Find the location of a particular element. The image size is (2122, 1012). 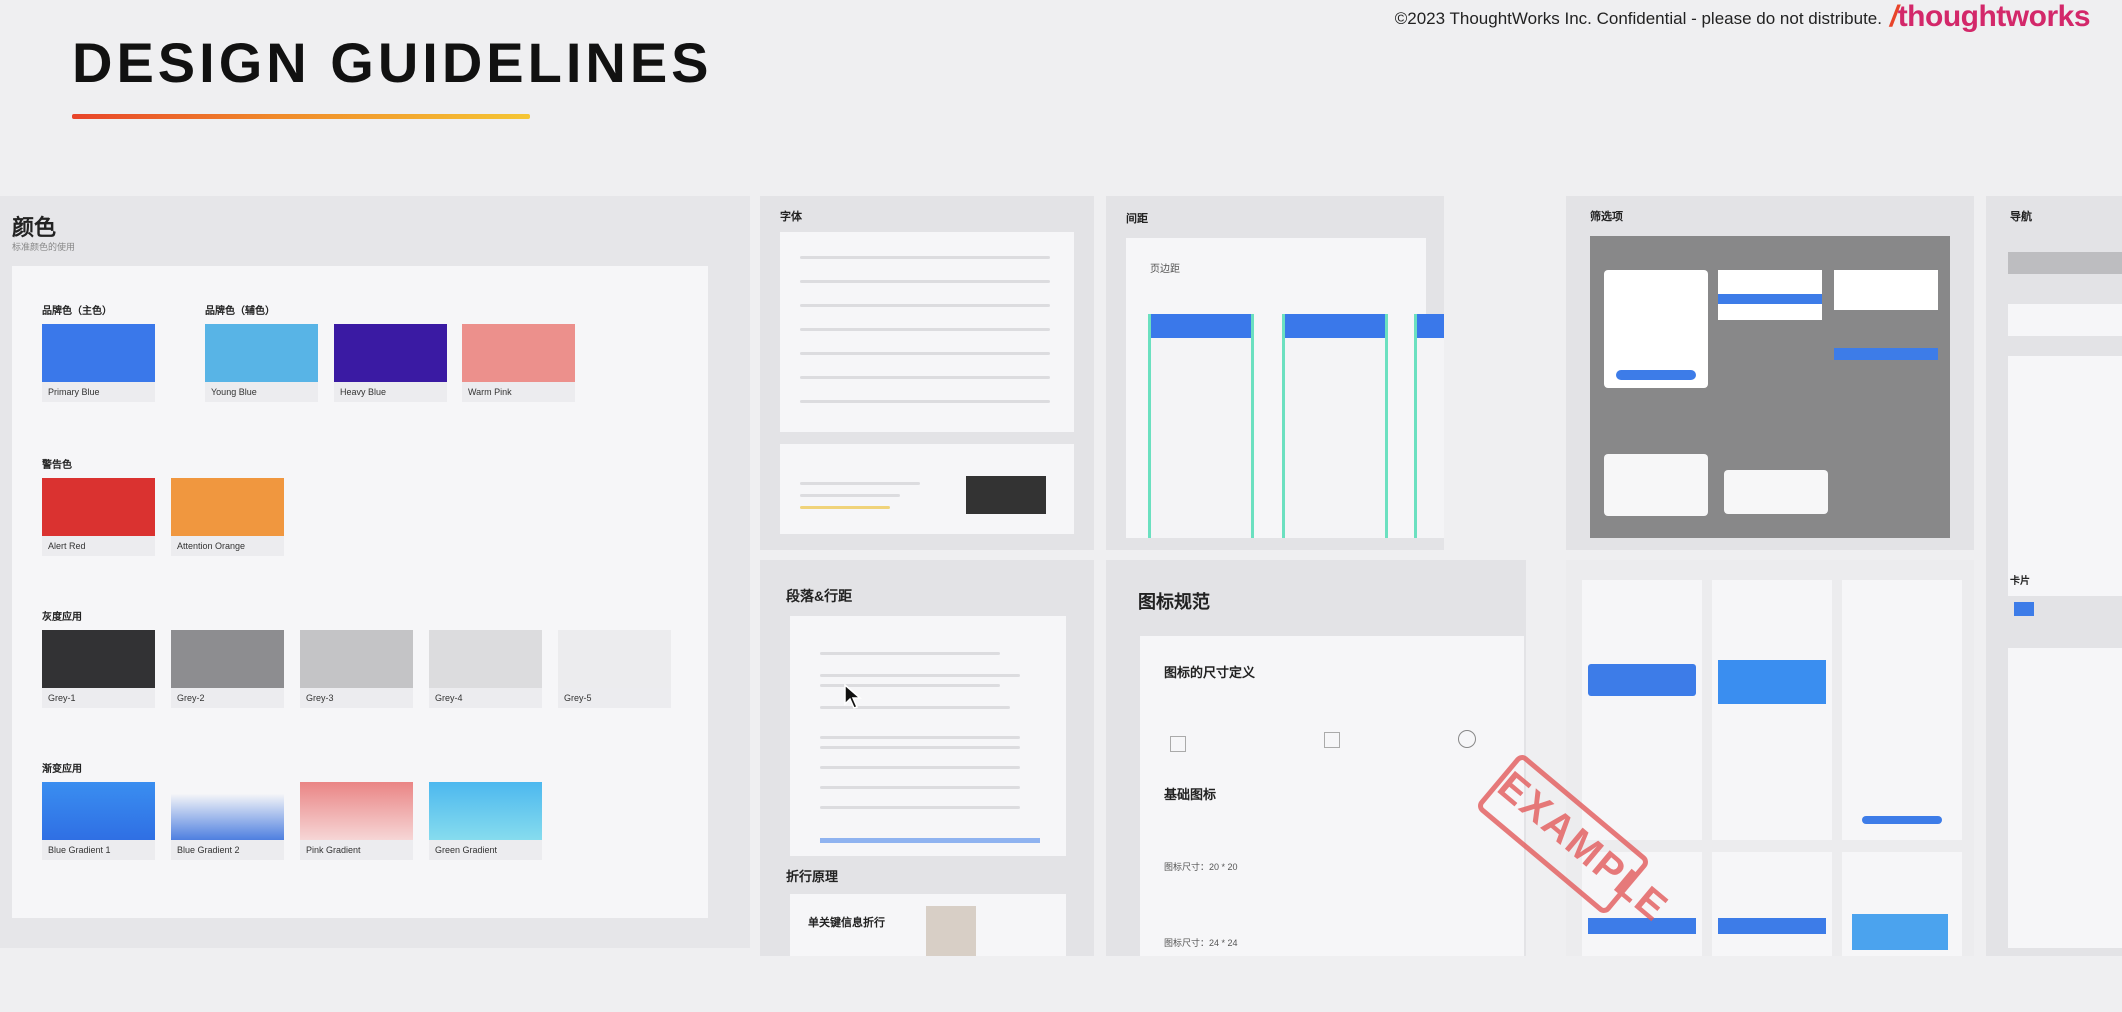

swatch-primary-blue: Primary Blue is located at coordinates (98, 363).